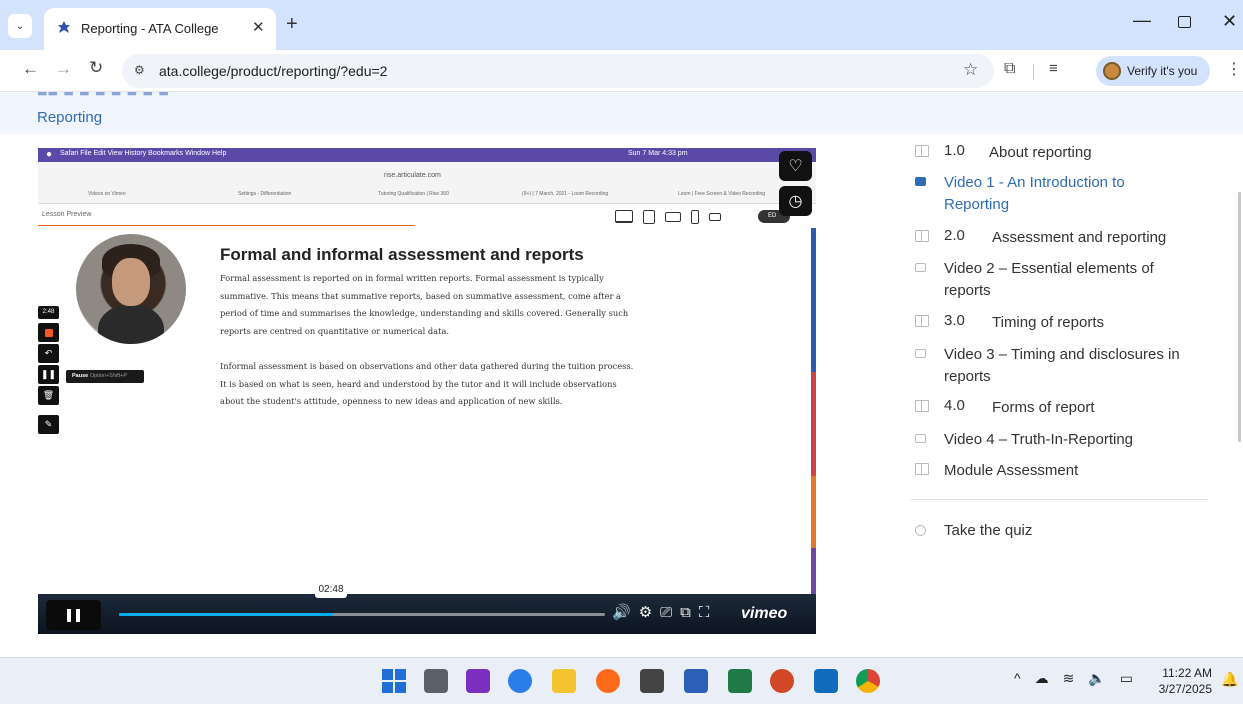 Image resolution: width=1243 pixels, height=704 pixels. I want to click on tab-strip: ⌄ Reporting - ATA College ✕ + — ✕, so click(621, 25).